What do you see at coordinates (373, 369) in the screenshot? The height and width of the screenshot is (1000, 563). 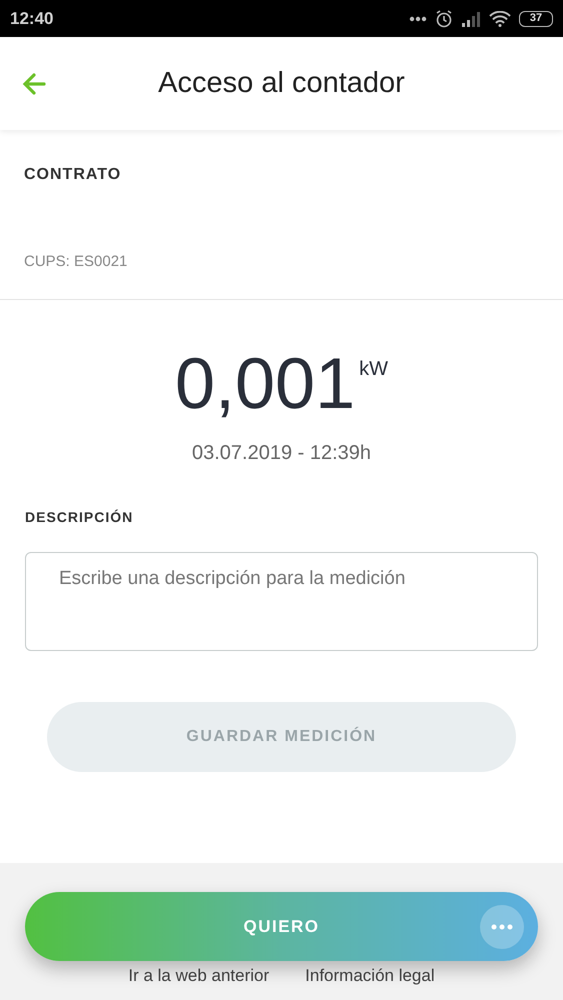 I see `reading-unit: kW` at bounding box center [373, 369].